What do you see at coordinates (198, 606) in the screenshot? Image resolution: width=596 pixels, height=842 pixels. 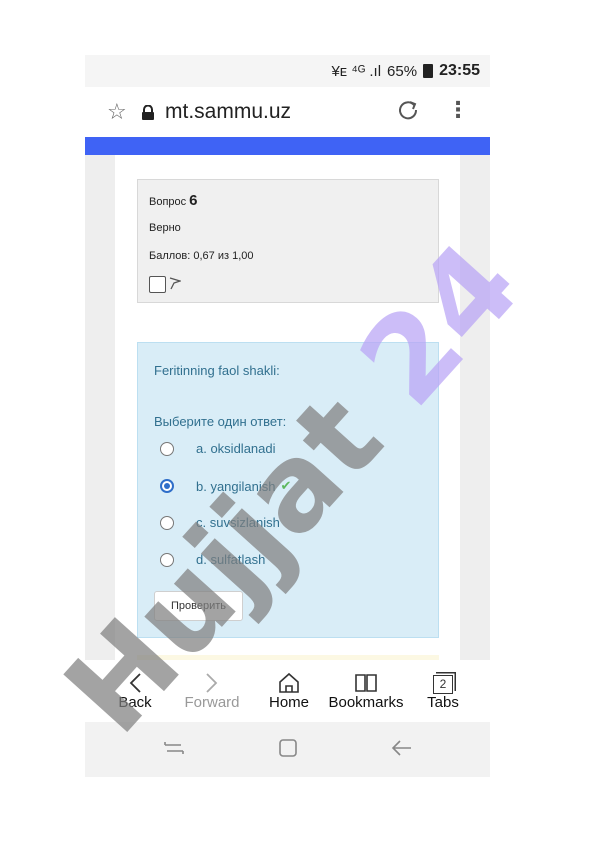 I see `check-button: Проверить` at bounding box center [198, 606].